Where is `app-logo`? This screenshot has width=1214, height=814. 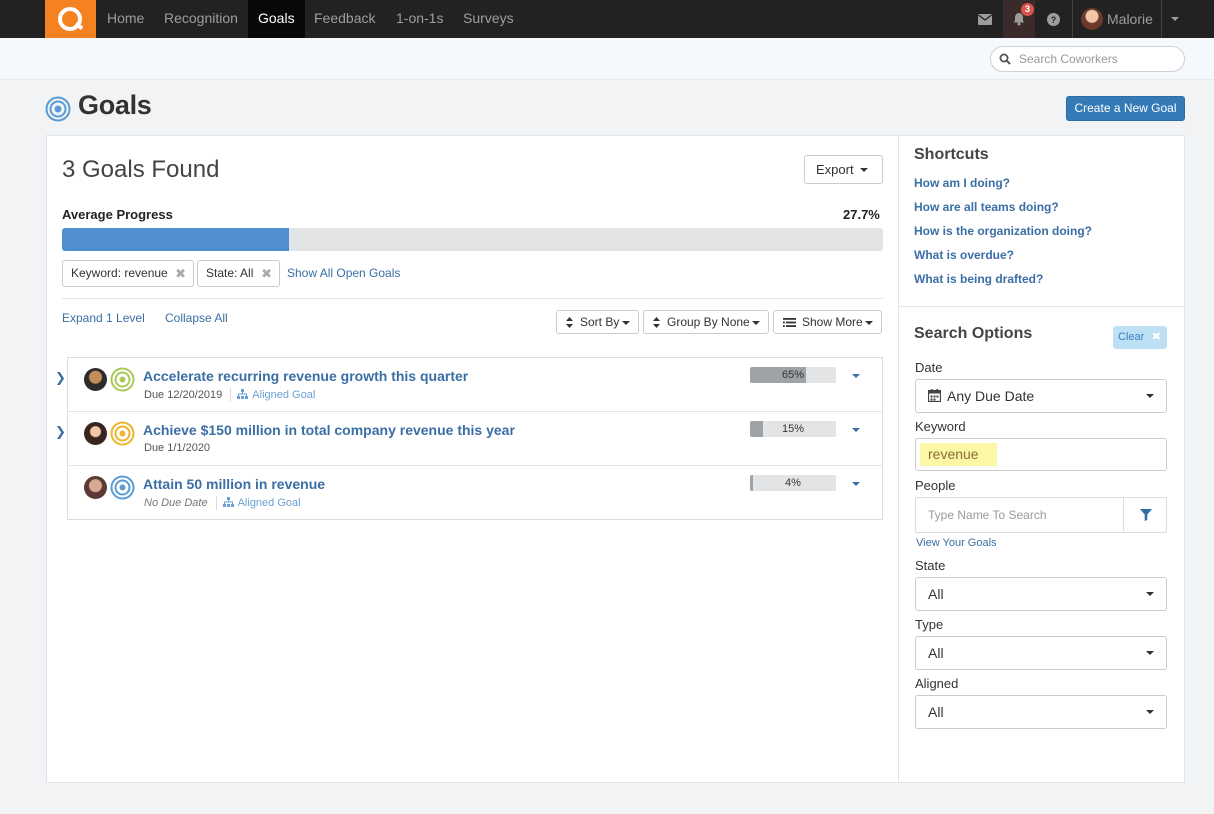 app-logo is located at coordinates (70, 19).